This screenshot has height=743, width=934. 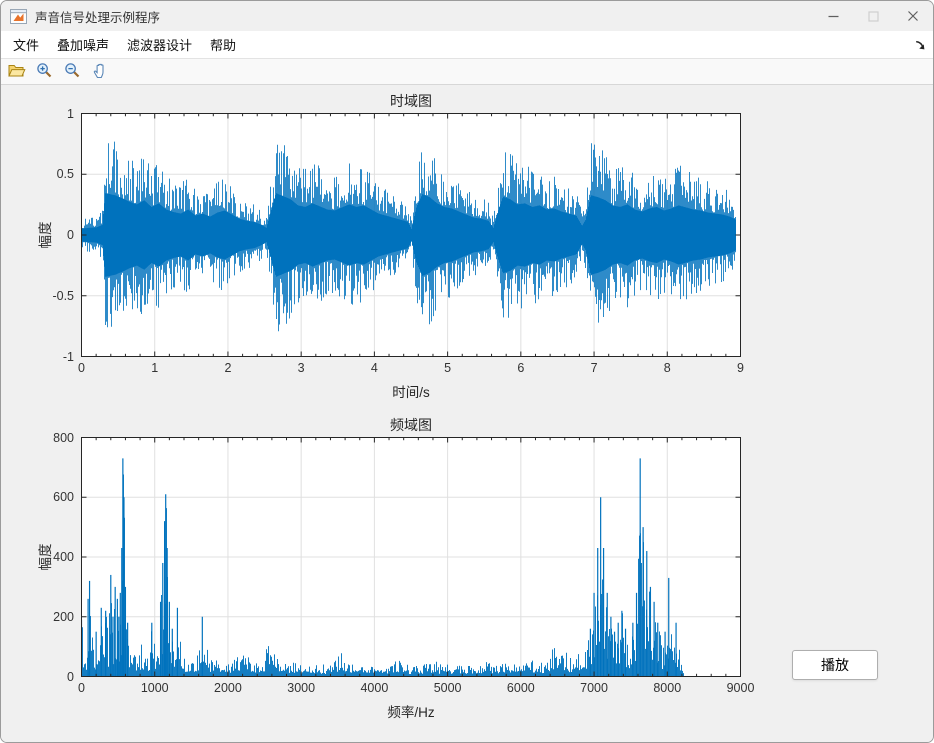 What do you see at coordinates (45, 557) in the screenshot?
I see `frequency-domain-ylabel: 幅度` at bounding box center [45, 557].